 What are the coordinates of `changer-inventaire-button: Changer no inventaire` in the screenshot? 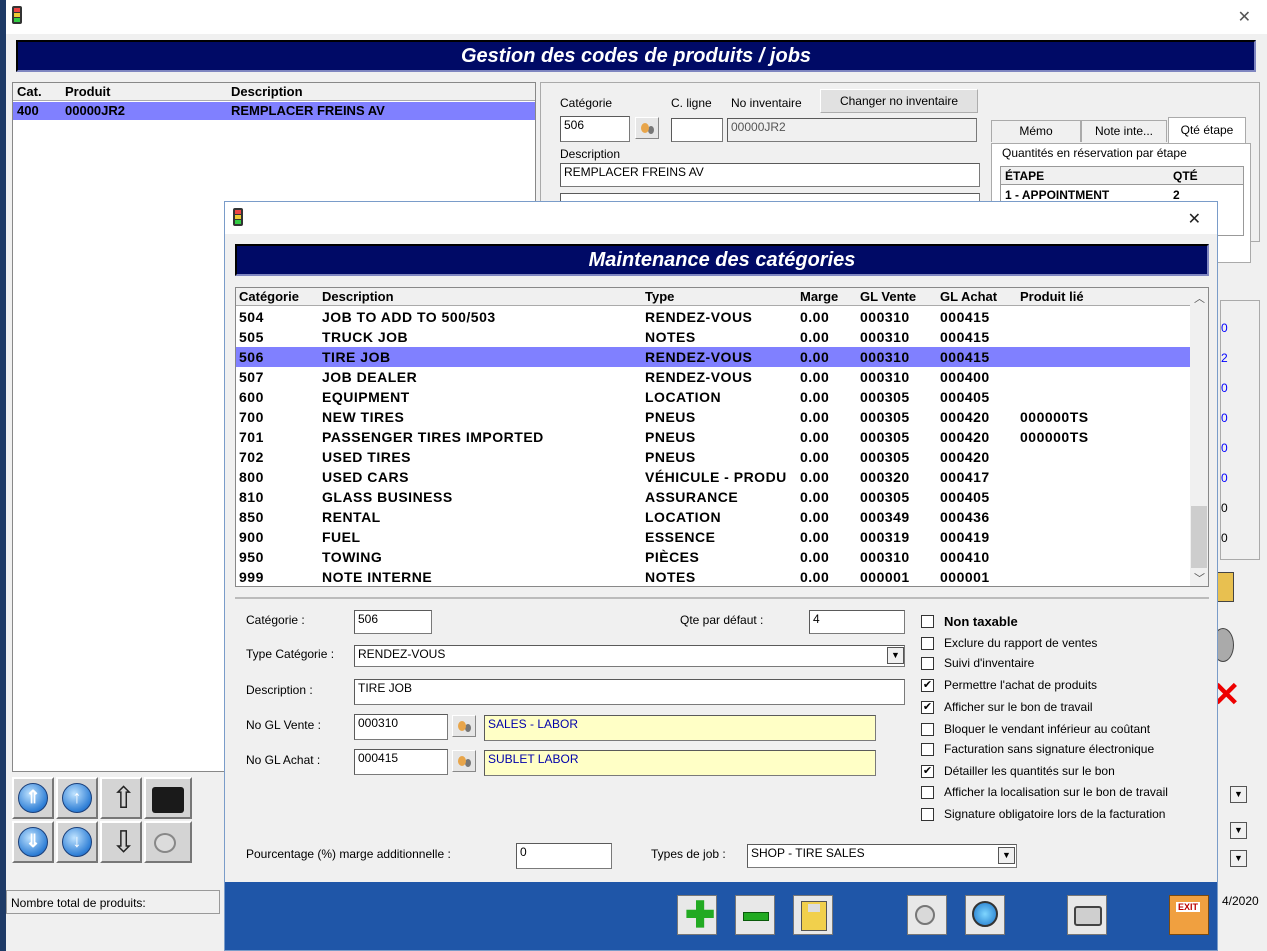 It's located at (899, 101).